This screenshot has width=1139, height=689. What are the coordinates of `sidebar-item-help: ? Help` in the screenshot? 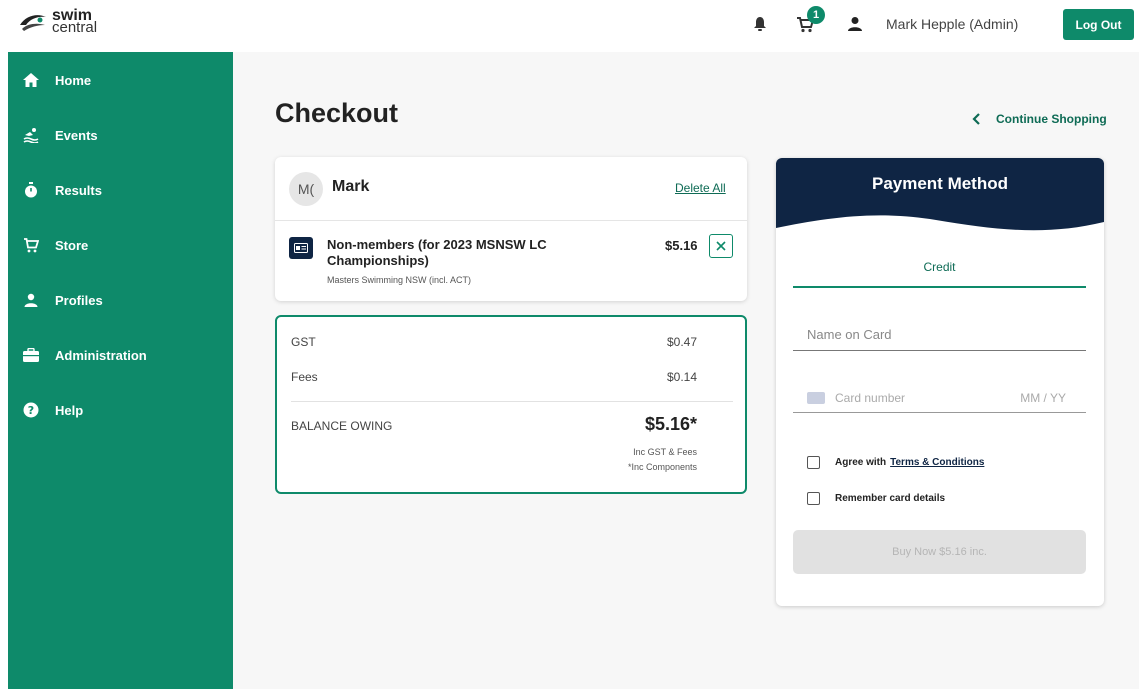 It's located at (120, 410).